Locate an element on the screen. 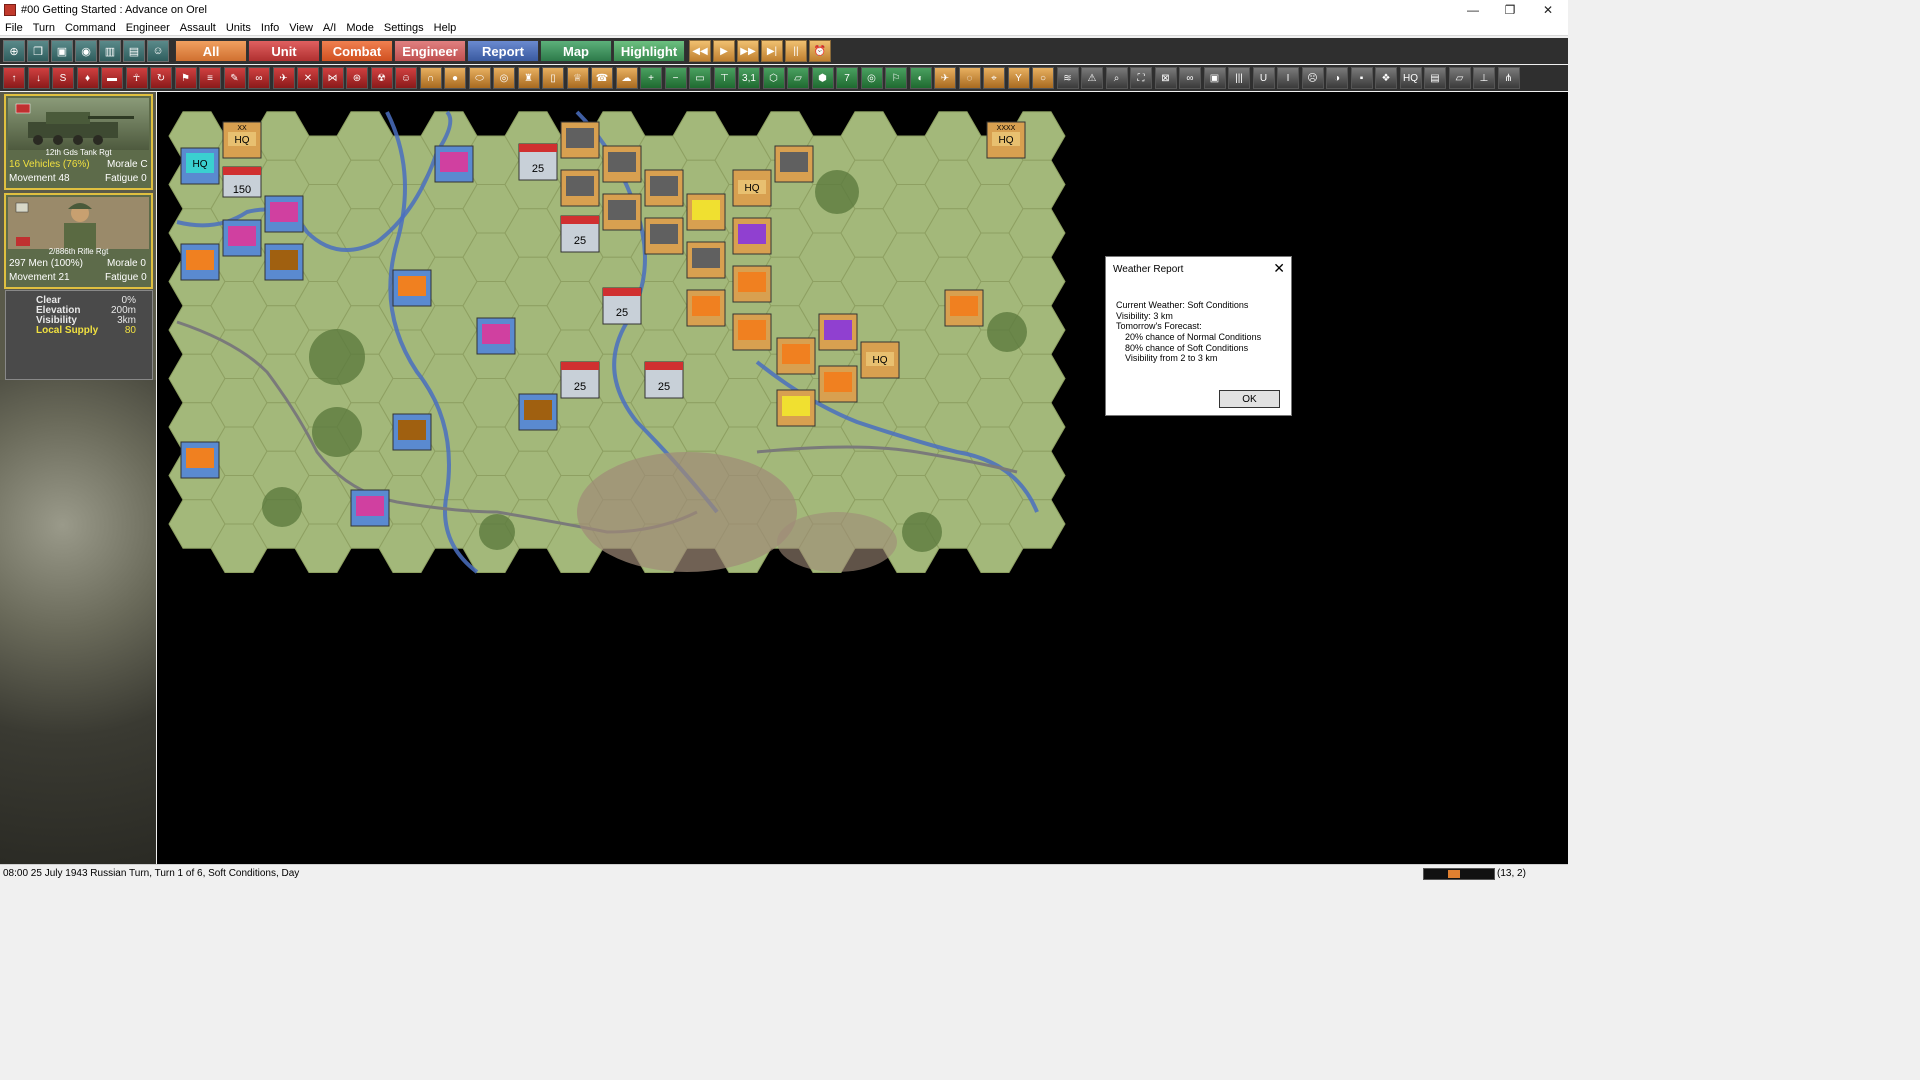  vehicle-icon: ▬ is located at coordinates (112, 78).